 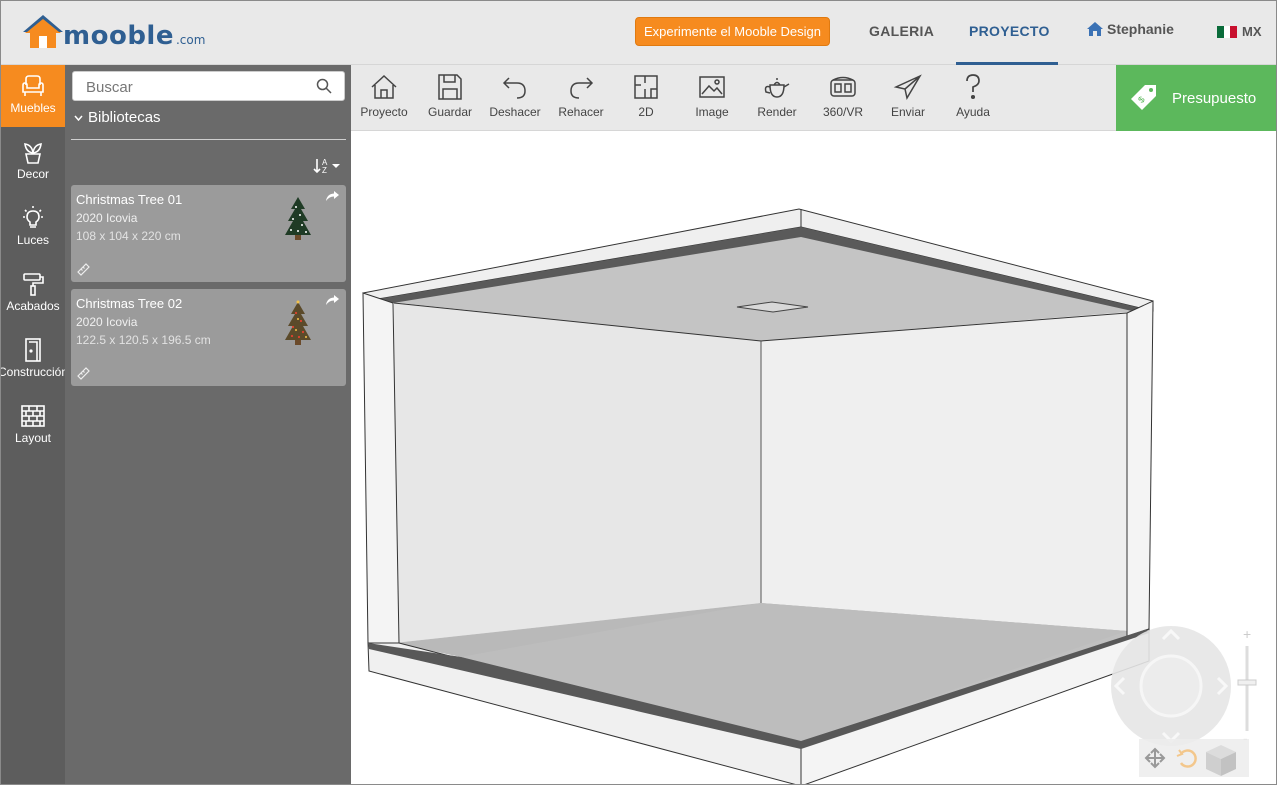 I want to click on toolbar-label: Guardar, so click(x=450, y=112).